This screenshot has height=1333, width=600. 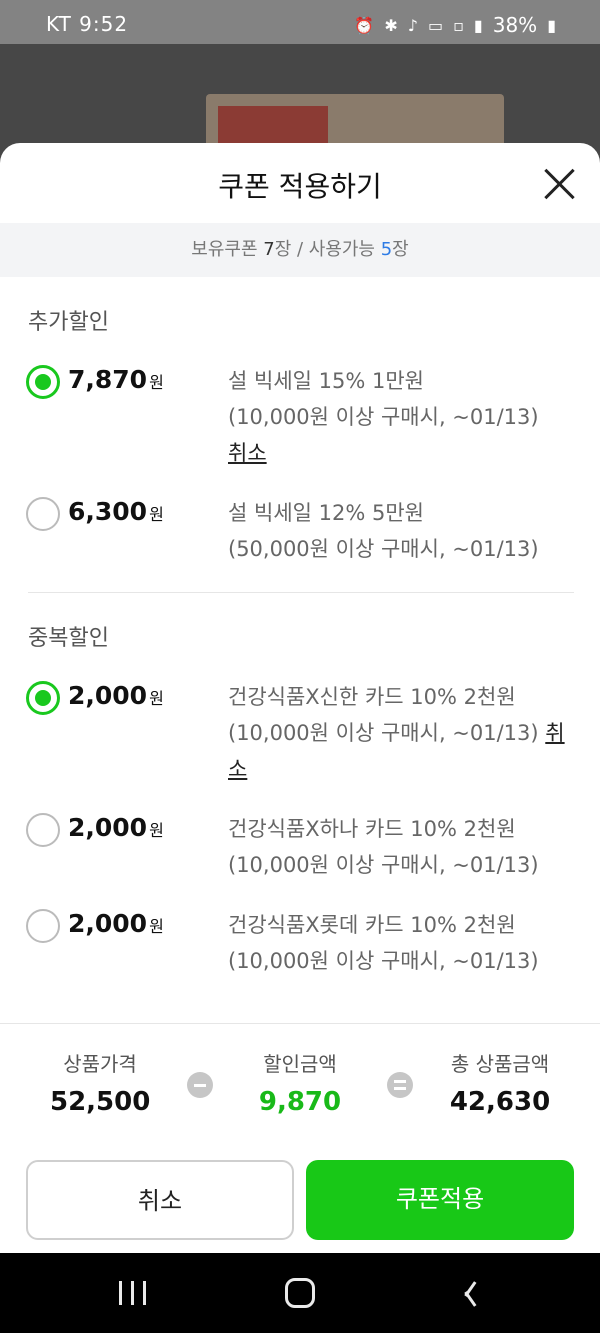 What do you see at coordinates (326, 513) in the screenshot?
I see `coupon-name: 설 빅세일 12% 5만원` at bounding box center [326, 513].